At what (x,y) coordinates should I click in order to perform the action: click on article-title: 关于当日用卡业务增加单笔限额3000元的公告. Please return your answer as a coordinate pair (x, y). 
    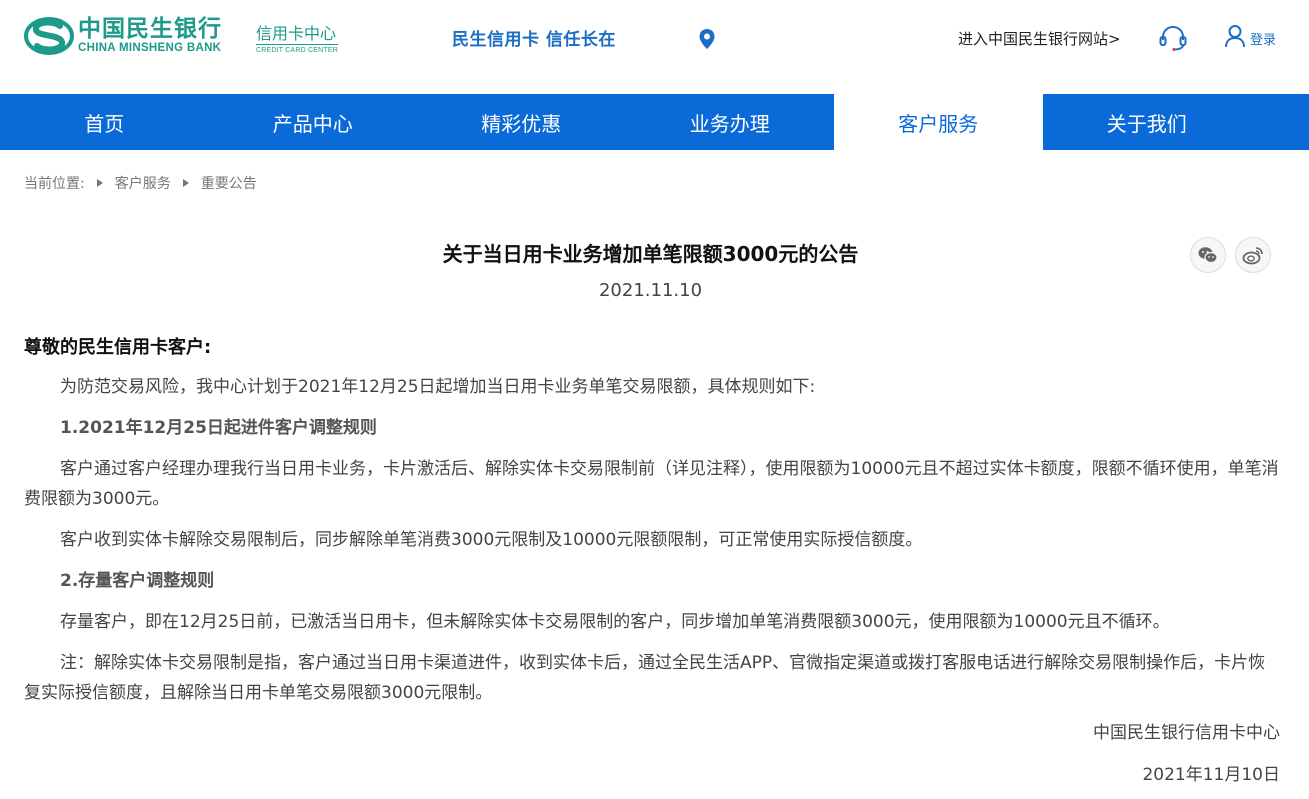
    Looking at the image, I should click on (650, 254).